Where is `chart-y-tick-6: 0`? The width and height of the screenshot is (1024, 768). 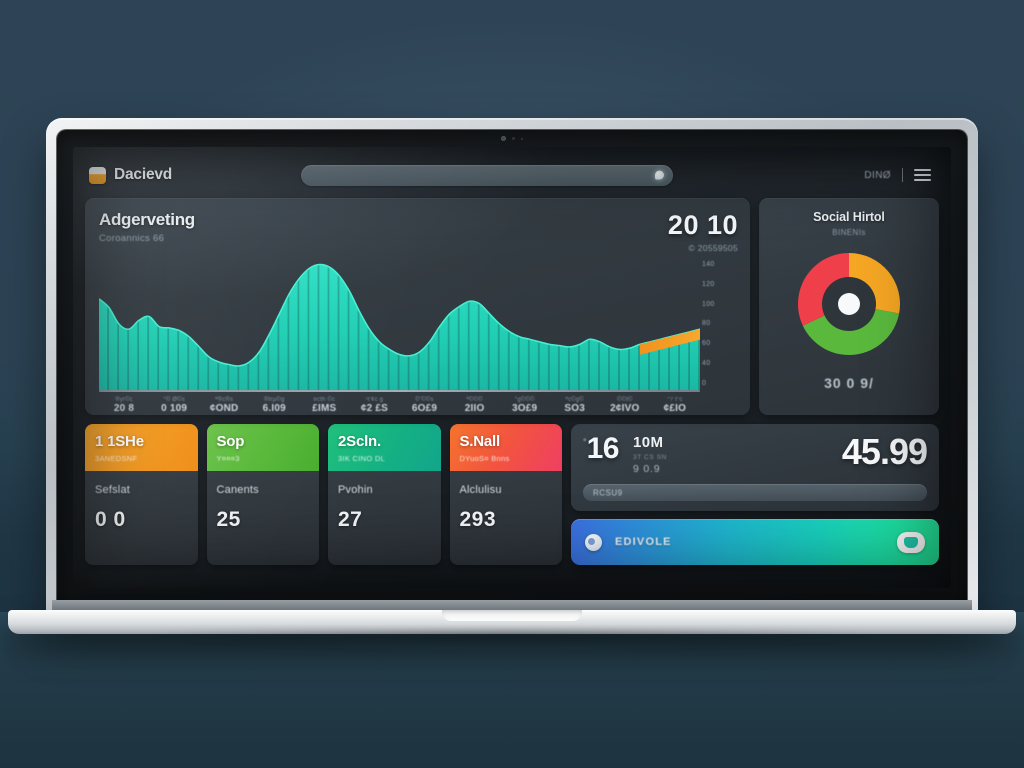
chart-y-tick-6: 0 is located at coordinates (704, 383).